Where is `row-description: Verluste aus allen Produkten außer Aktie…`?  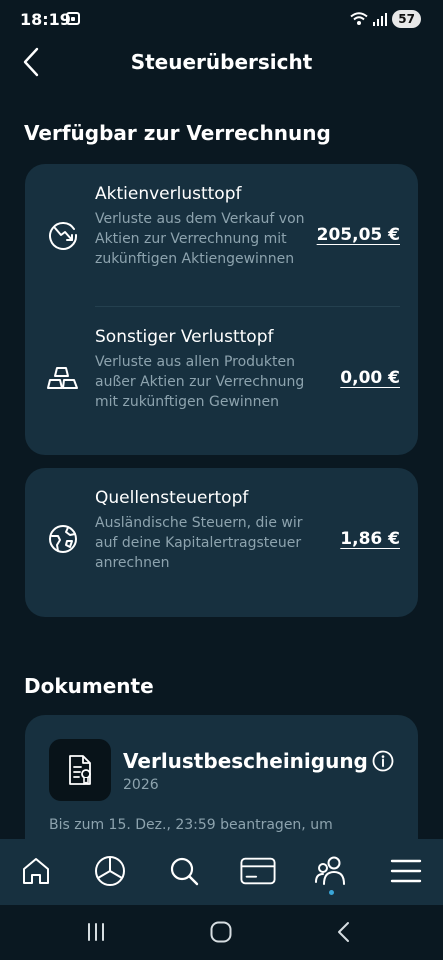
row-description: Verluste aus allen Produkten außer Aktie… is located at coordinates (200, 382).